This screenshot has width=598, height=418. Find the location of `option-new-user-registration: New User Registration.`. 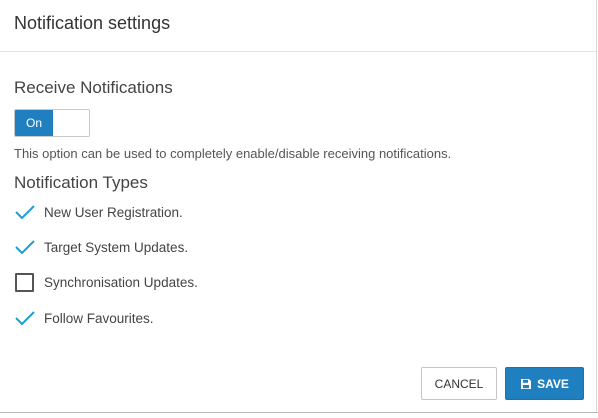

option-new-user-registration: New User Registration. is located at coordinates (98, 212).